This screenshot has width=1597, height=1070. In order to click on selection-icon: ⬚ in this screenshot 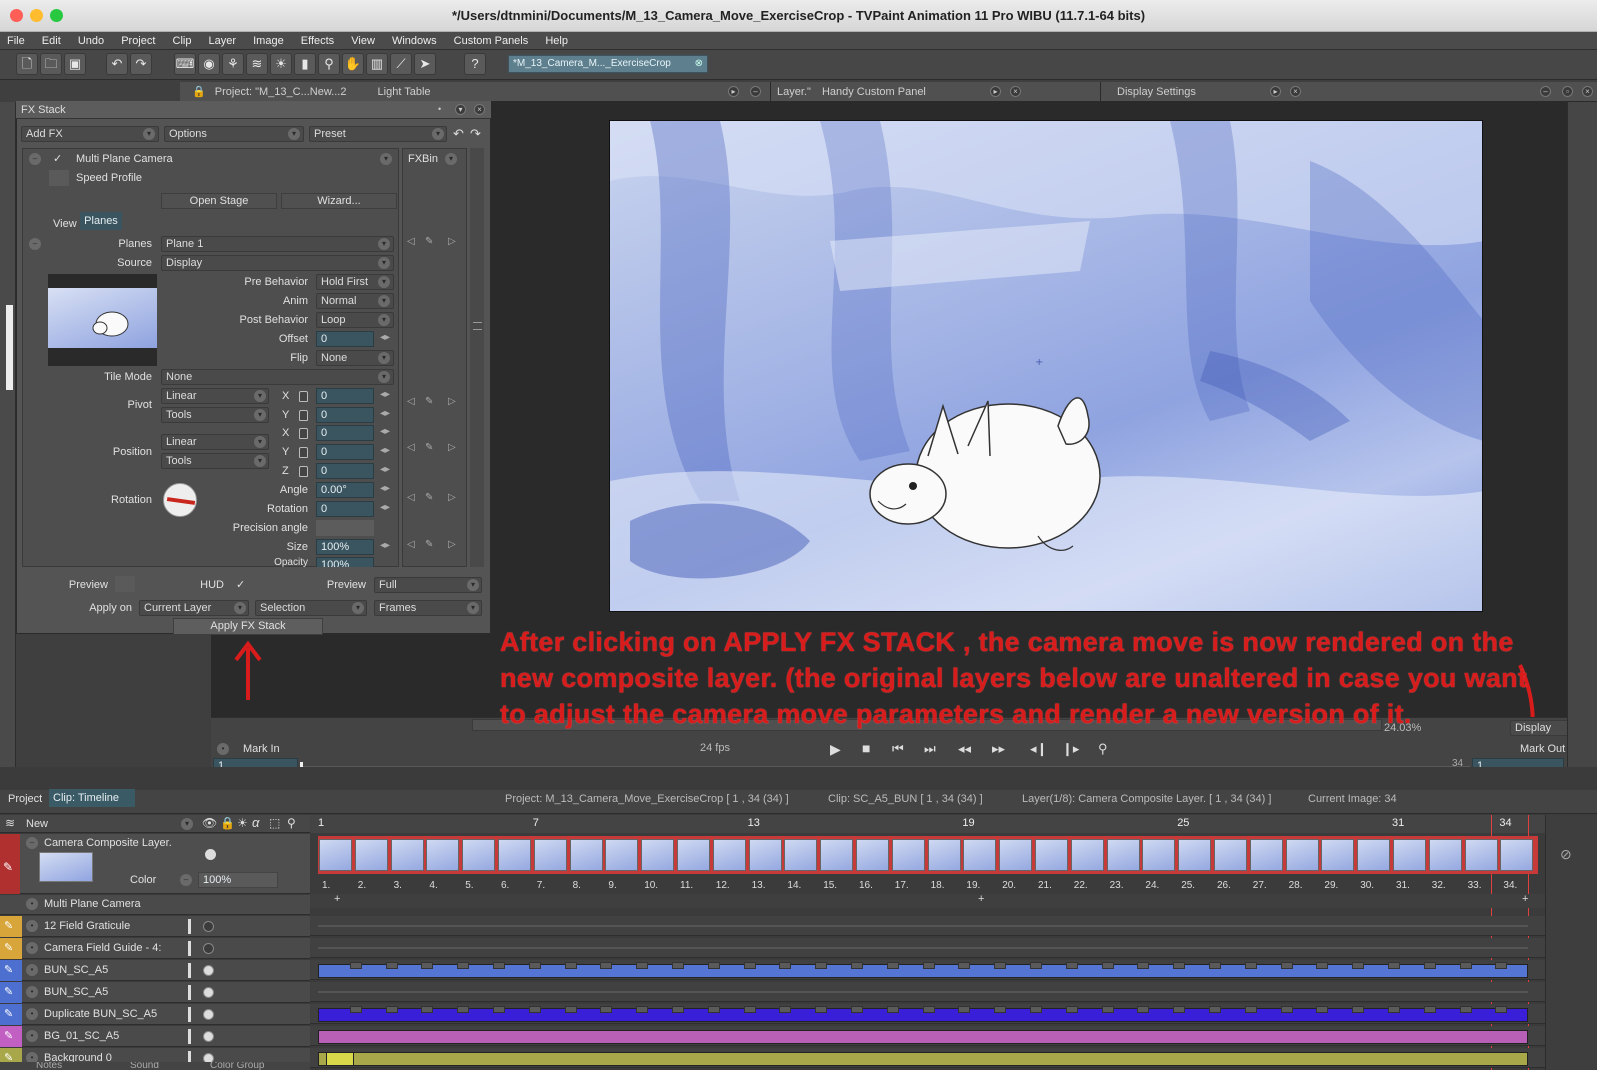, I will do `click(274, 823)`.